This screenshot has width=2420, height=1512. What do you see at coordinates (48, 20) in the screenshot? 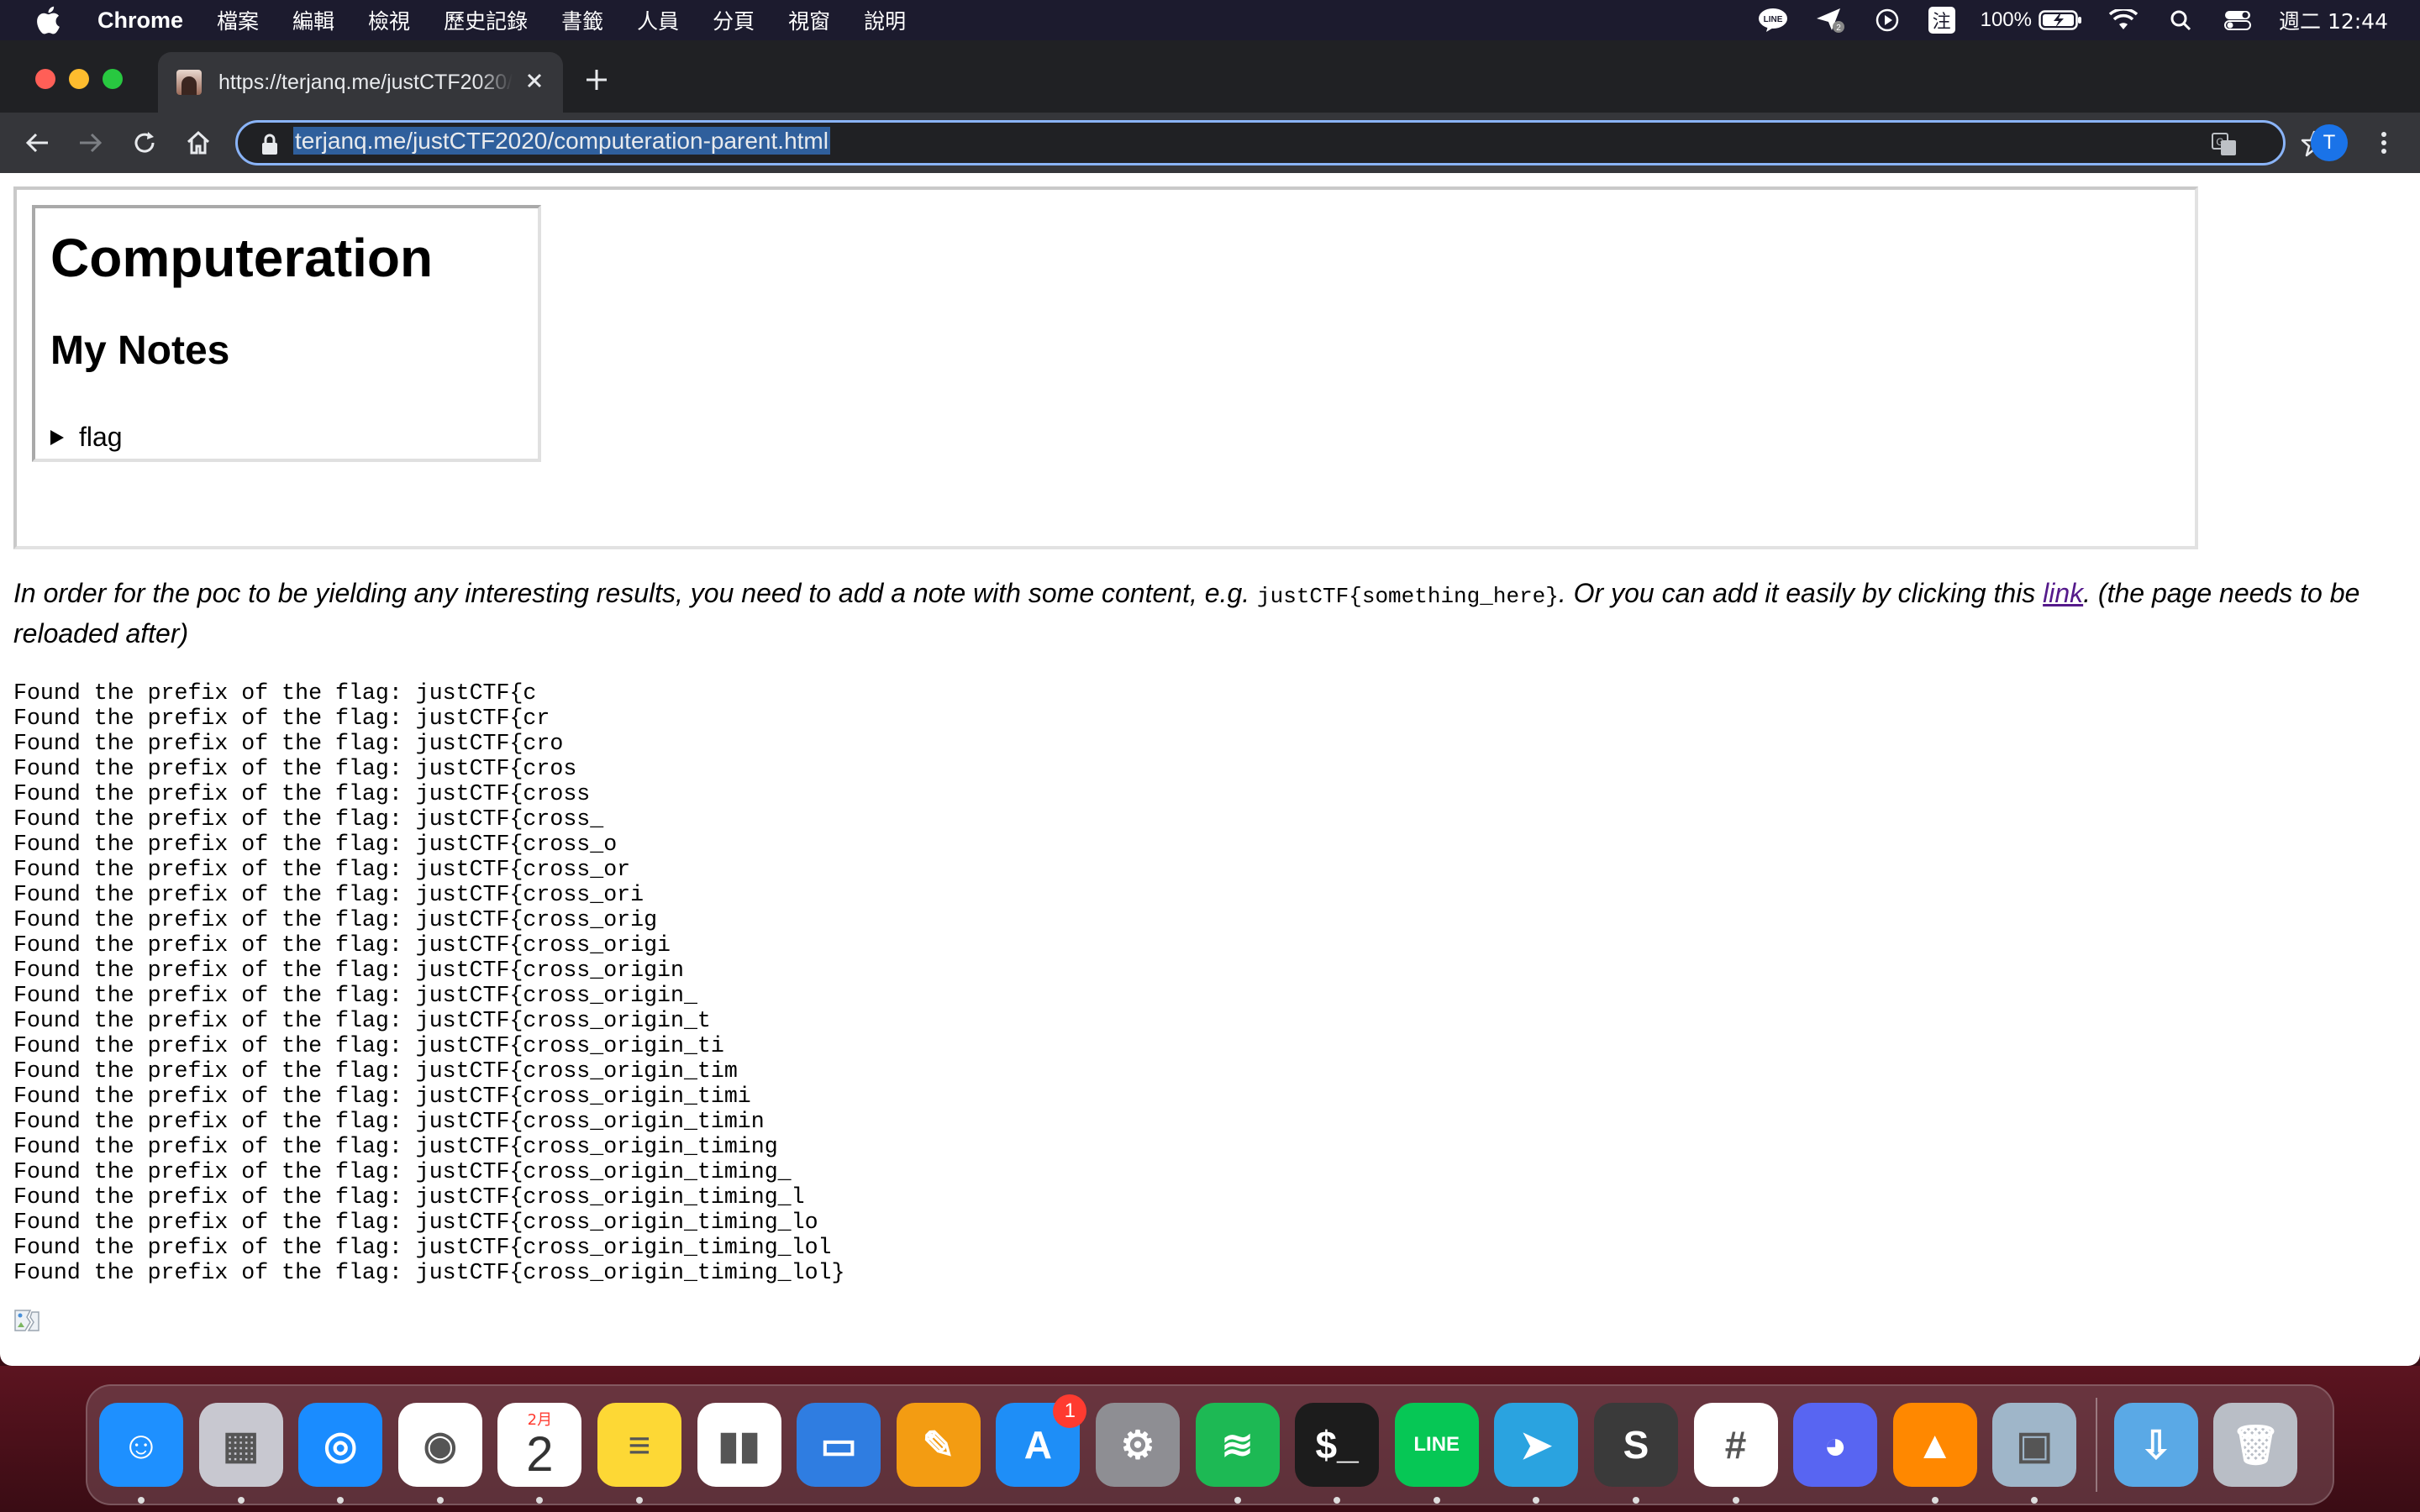
I see `apple-icon` at bounding box center [48, 20].